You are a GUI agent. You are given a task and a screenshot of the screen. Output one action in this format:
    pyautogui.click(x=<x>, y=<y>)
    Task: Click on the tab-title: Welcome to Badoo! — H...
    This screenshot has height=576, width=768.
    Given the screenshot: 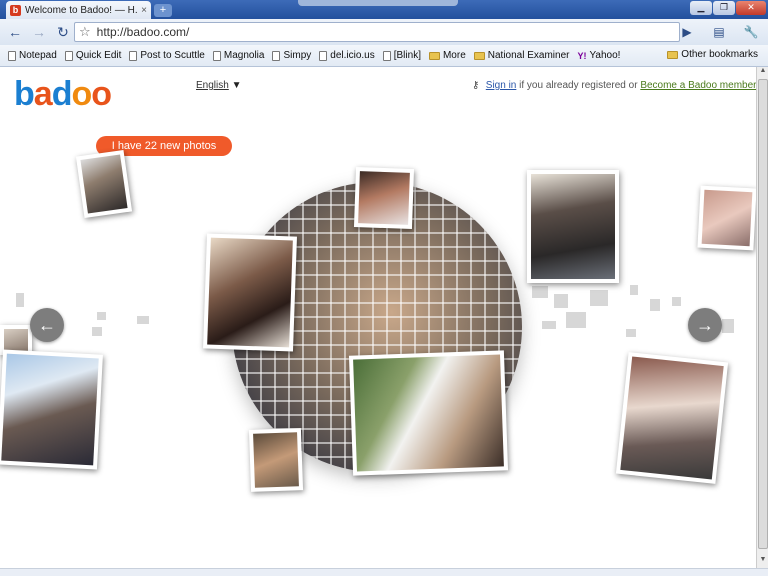 What is the action you would take?
    pyautogui.click(x=81, y=10)
    